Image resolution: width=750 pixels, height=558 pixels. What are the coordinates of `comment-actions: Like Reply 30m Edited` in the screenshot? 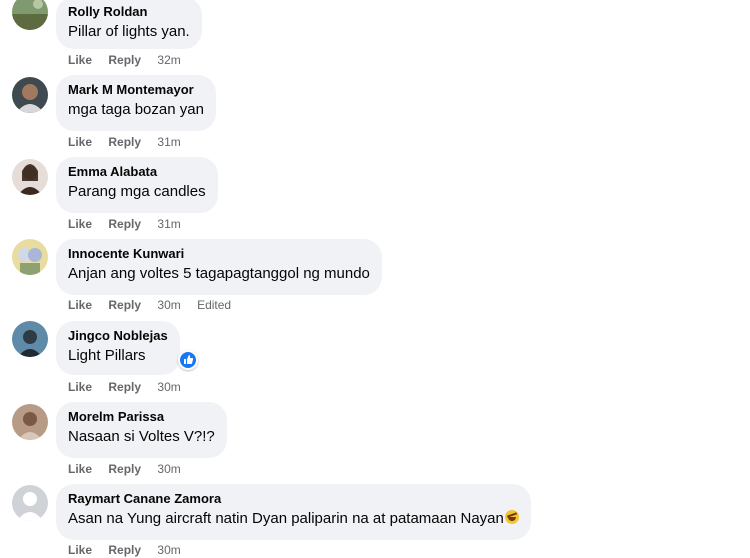 It's located at (149, 305).